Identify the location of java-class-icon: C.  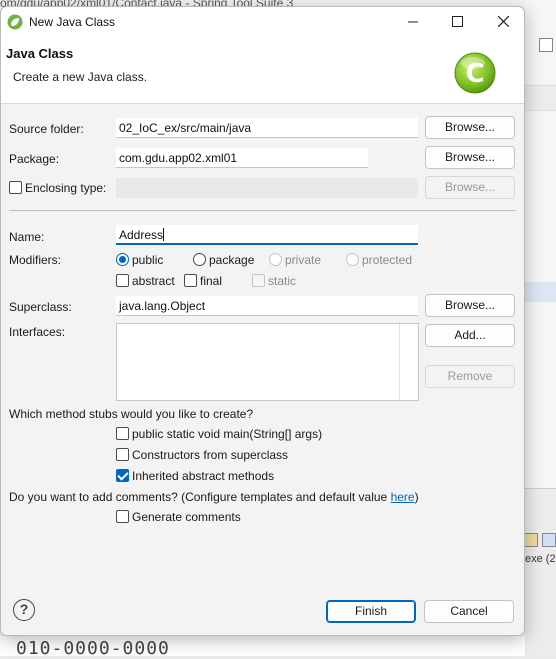
(475, 73).